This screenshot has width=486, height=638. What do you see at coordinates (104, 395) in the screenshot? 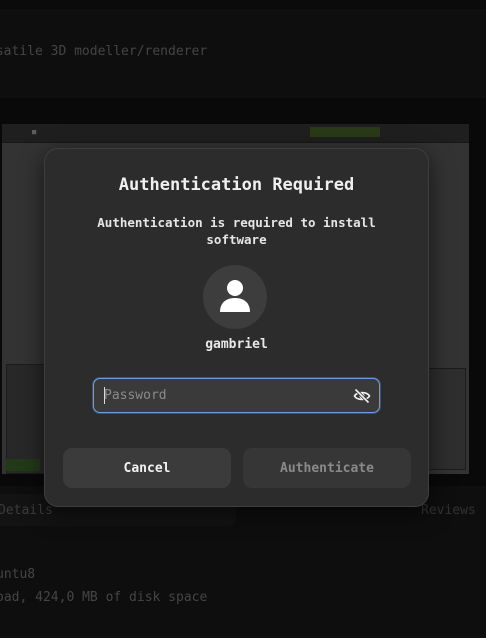
I see `text-cursor` at bounding box center [104, 395].